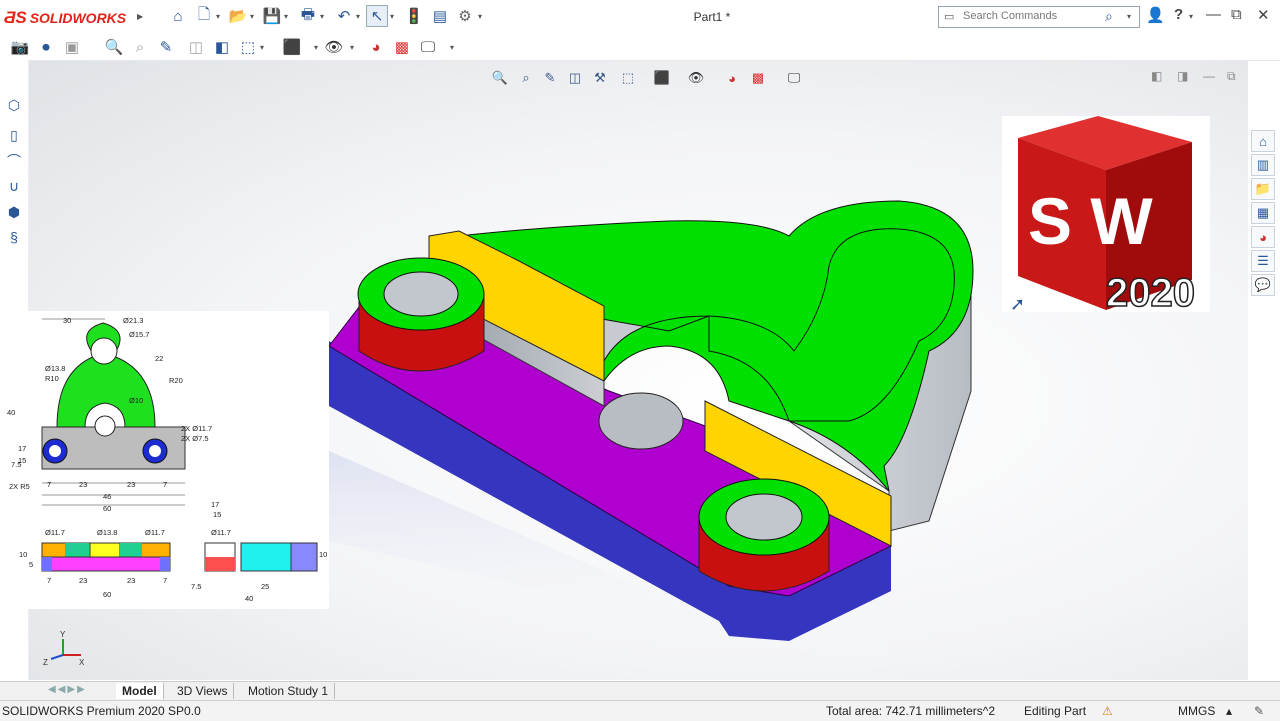  Describe the element at coordinates (159, 358) in the screenshot. I see `drawing-dimension-label: 22` at that location.